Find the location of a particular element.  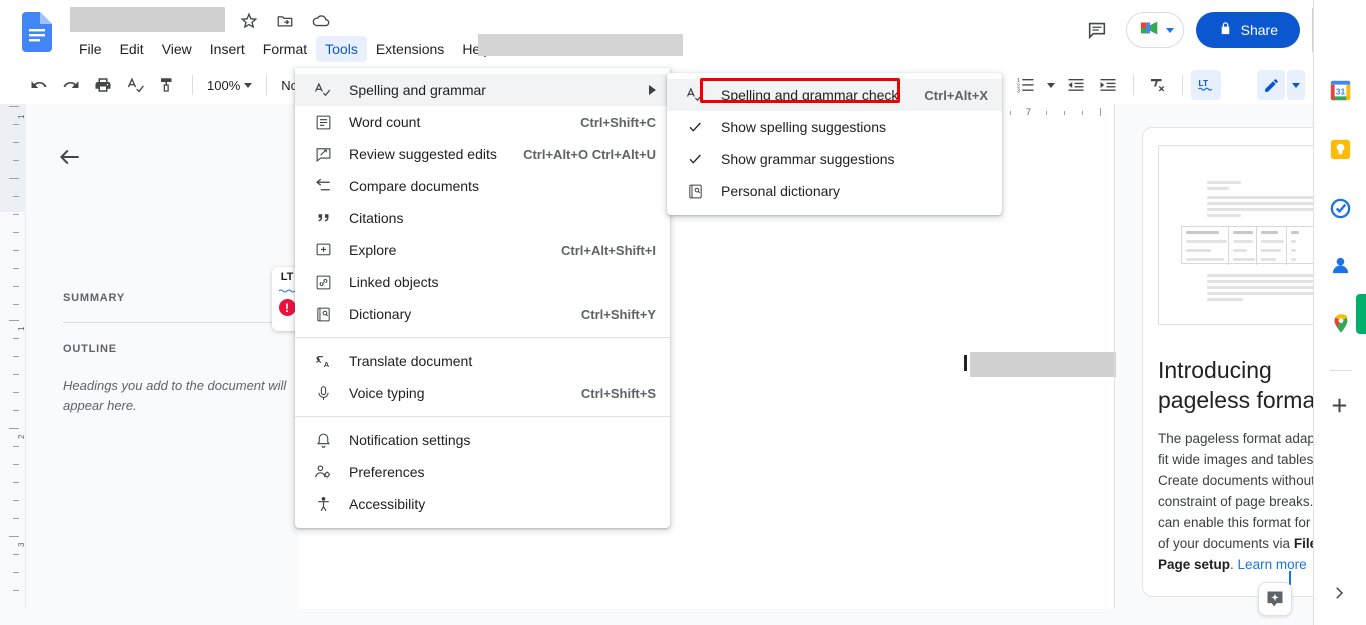

menu-edit: Edit is located at coordinates (132, 49).